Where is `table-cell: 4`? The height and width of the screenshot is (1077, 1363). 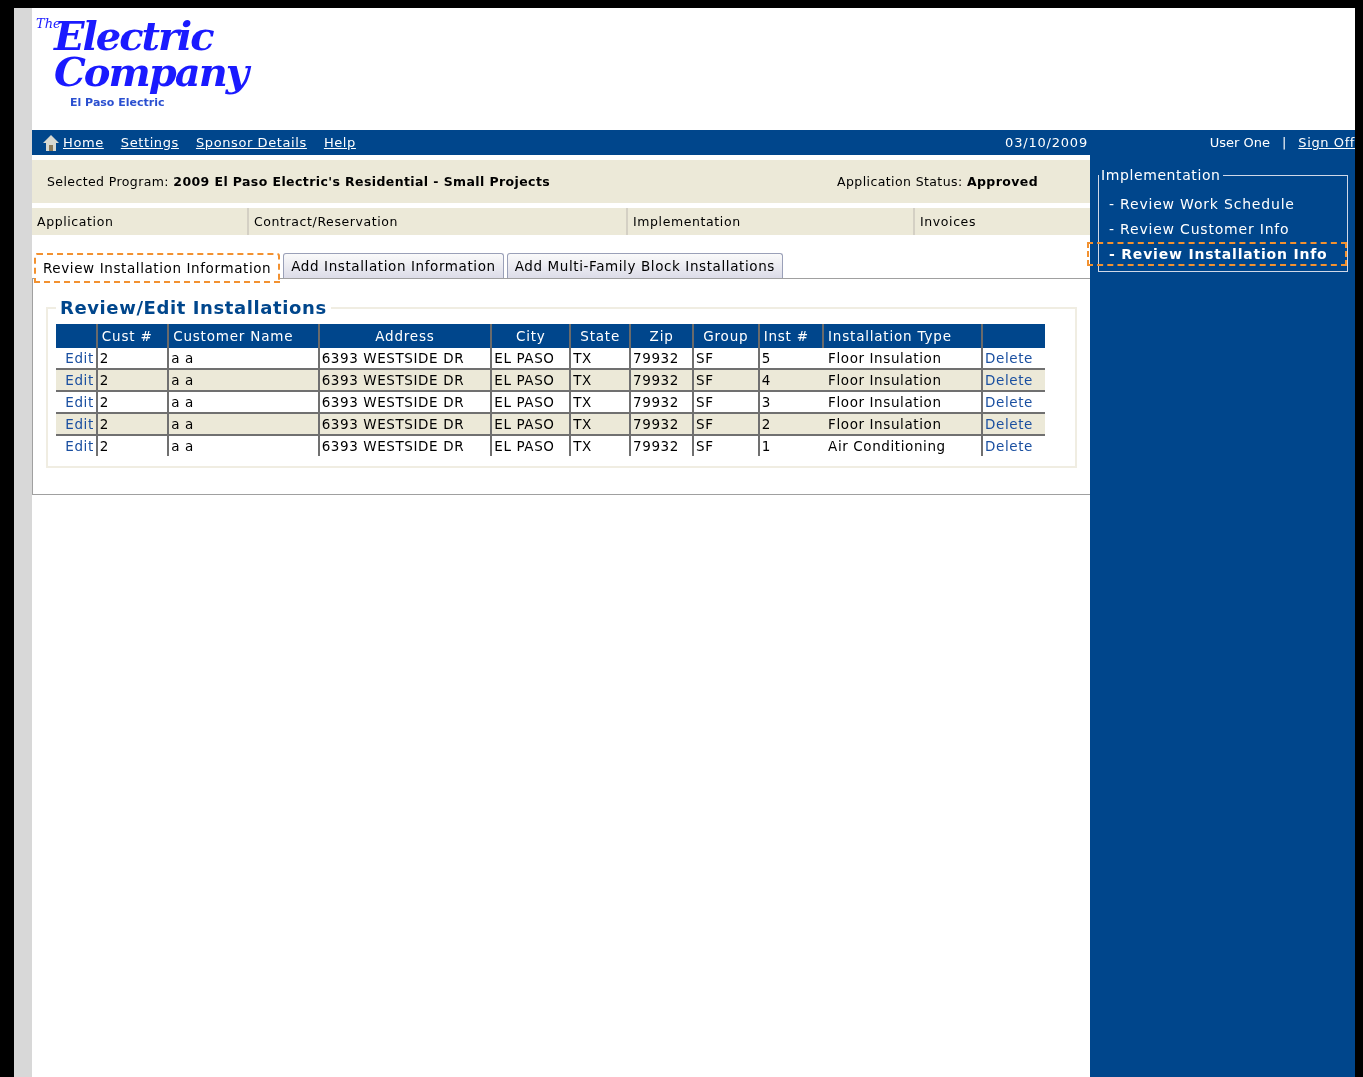 table-cell: 4 is located at coordinates (790, 381).